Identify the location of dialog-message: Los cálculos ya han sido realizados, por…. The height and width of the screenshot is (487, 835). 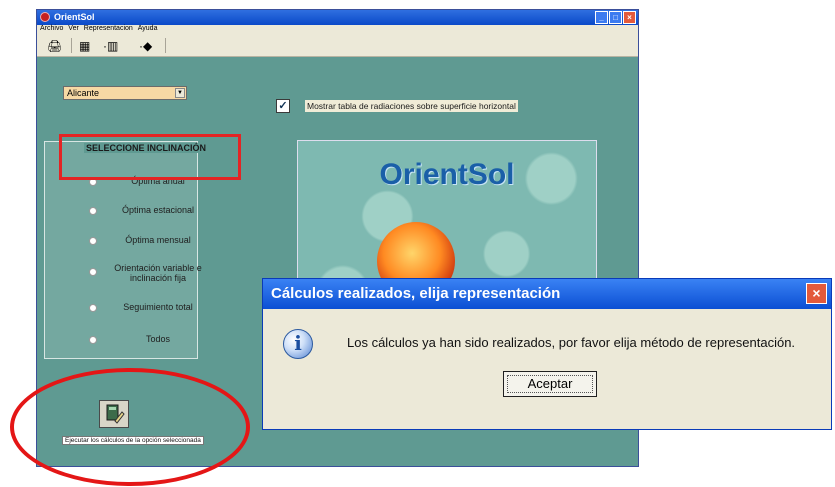
(571, 342).